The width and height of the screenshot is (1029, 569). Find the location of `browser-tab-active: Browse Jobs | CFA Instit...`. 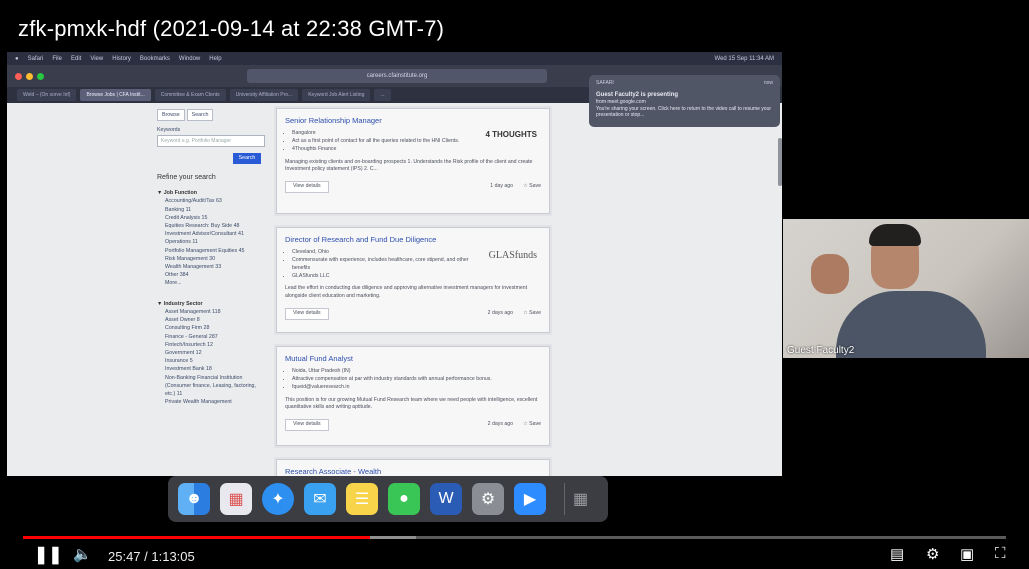

browser-tab-active: Browse Jobs | CFA Instit... is located at coordinates (115, 95).